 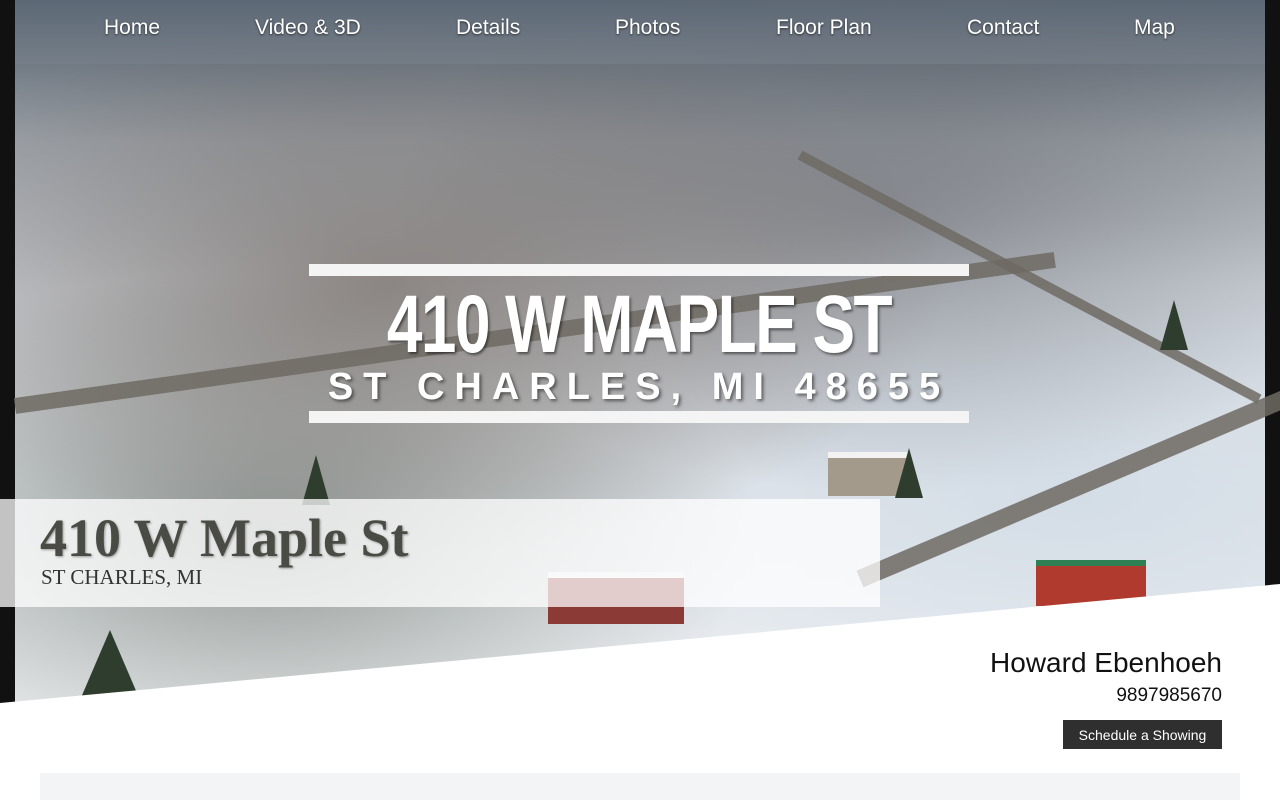 I want to click on content-panel, so click(x=640, y=786).